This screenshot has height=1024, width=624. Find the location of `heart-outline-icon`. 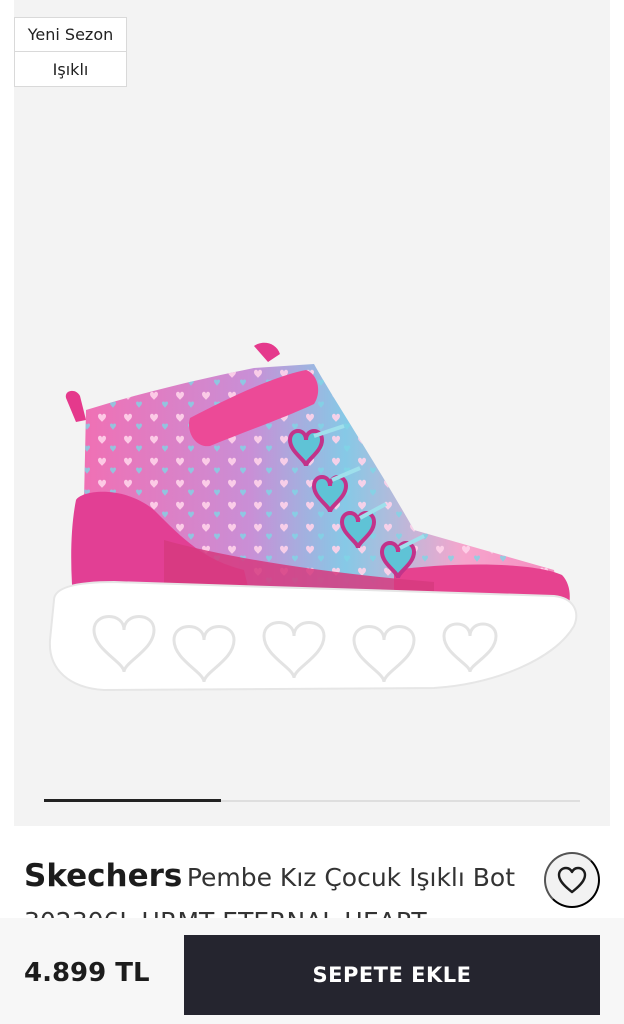

heart-outline-icon is located at coordinates (572, 880).